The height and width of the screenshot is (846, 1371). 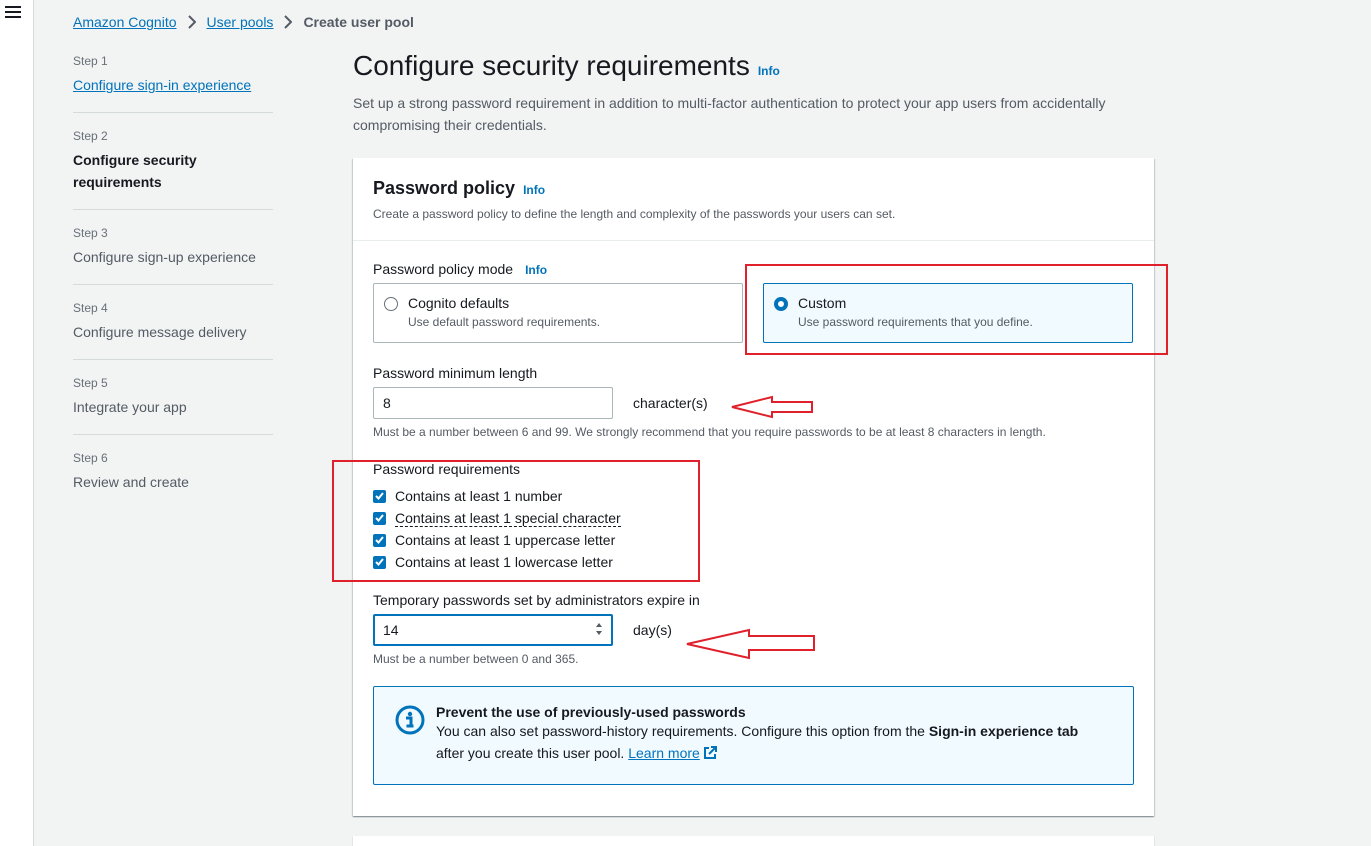 What do you see at coordinates (753, 540) in the screenshot?
I see `checkbox-uppercase: Contains at least 1 uppercase letter` at bounding box center [753, 540].